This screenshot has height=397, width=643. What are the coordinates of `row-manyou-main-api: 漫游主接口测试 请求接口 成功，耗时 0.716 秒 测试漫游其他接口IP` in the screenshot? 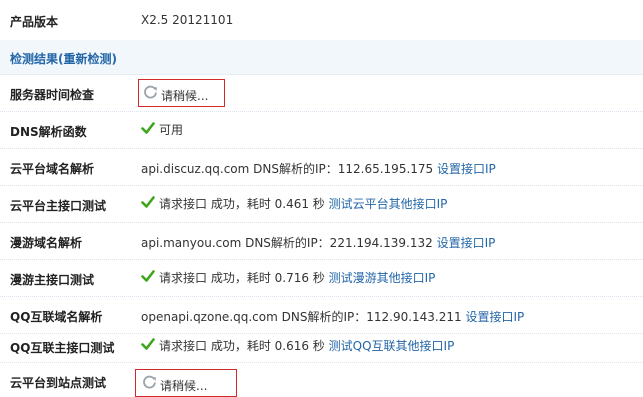 It's located at (321, 278).